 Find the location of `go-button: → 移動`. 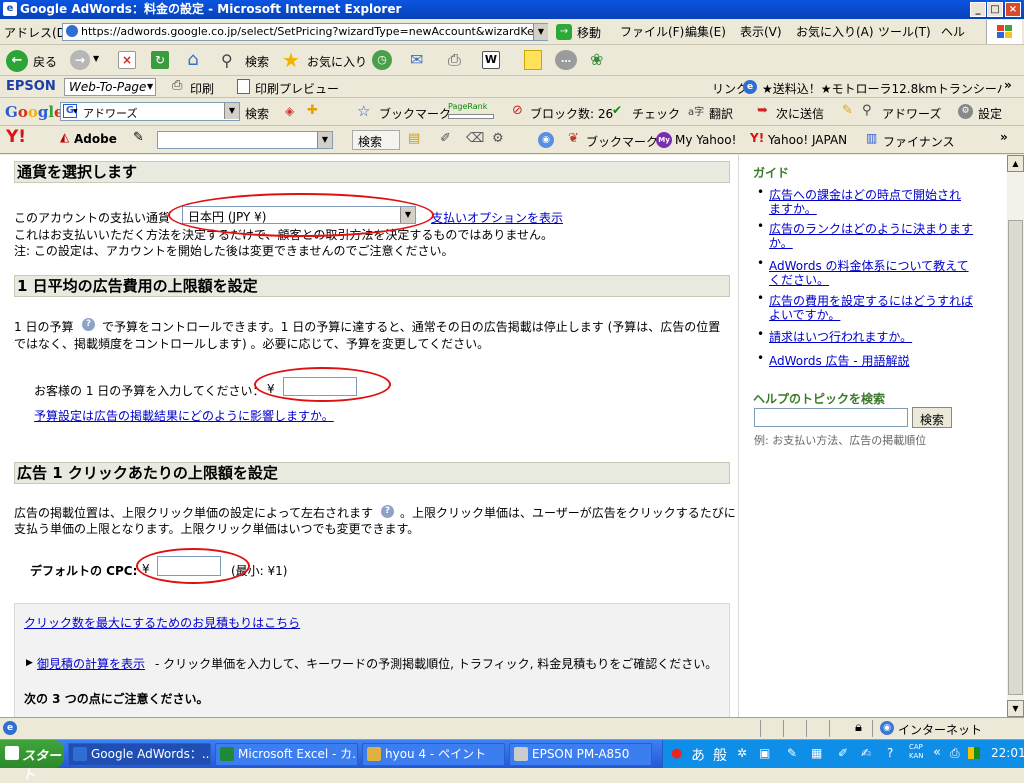

go-button: → 移動 is located at coordinates (581, 32).